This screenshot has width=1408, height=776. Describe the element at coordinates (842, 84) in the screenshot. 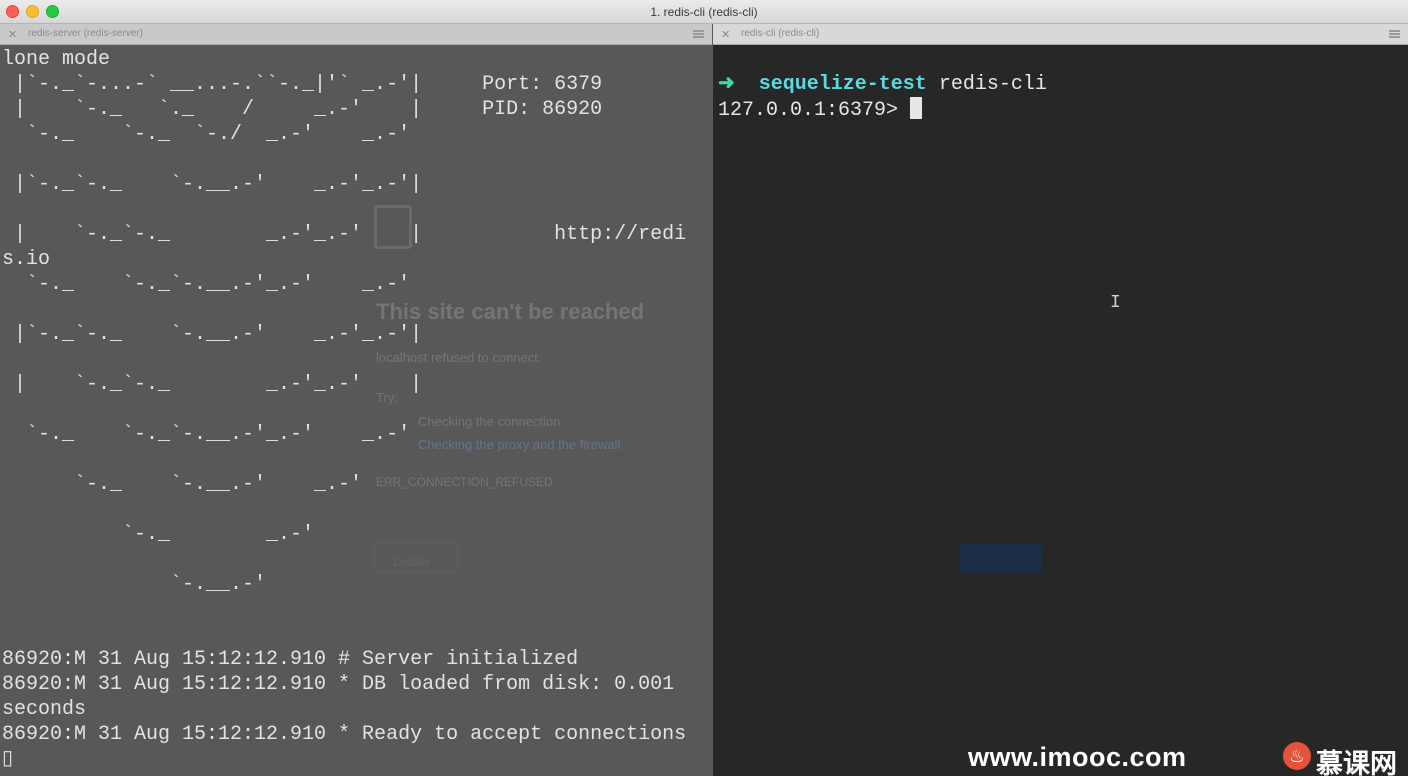

I see `prompt-directory: sequelize-test` at that location.